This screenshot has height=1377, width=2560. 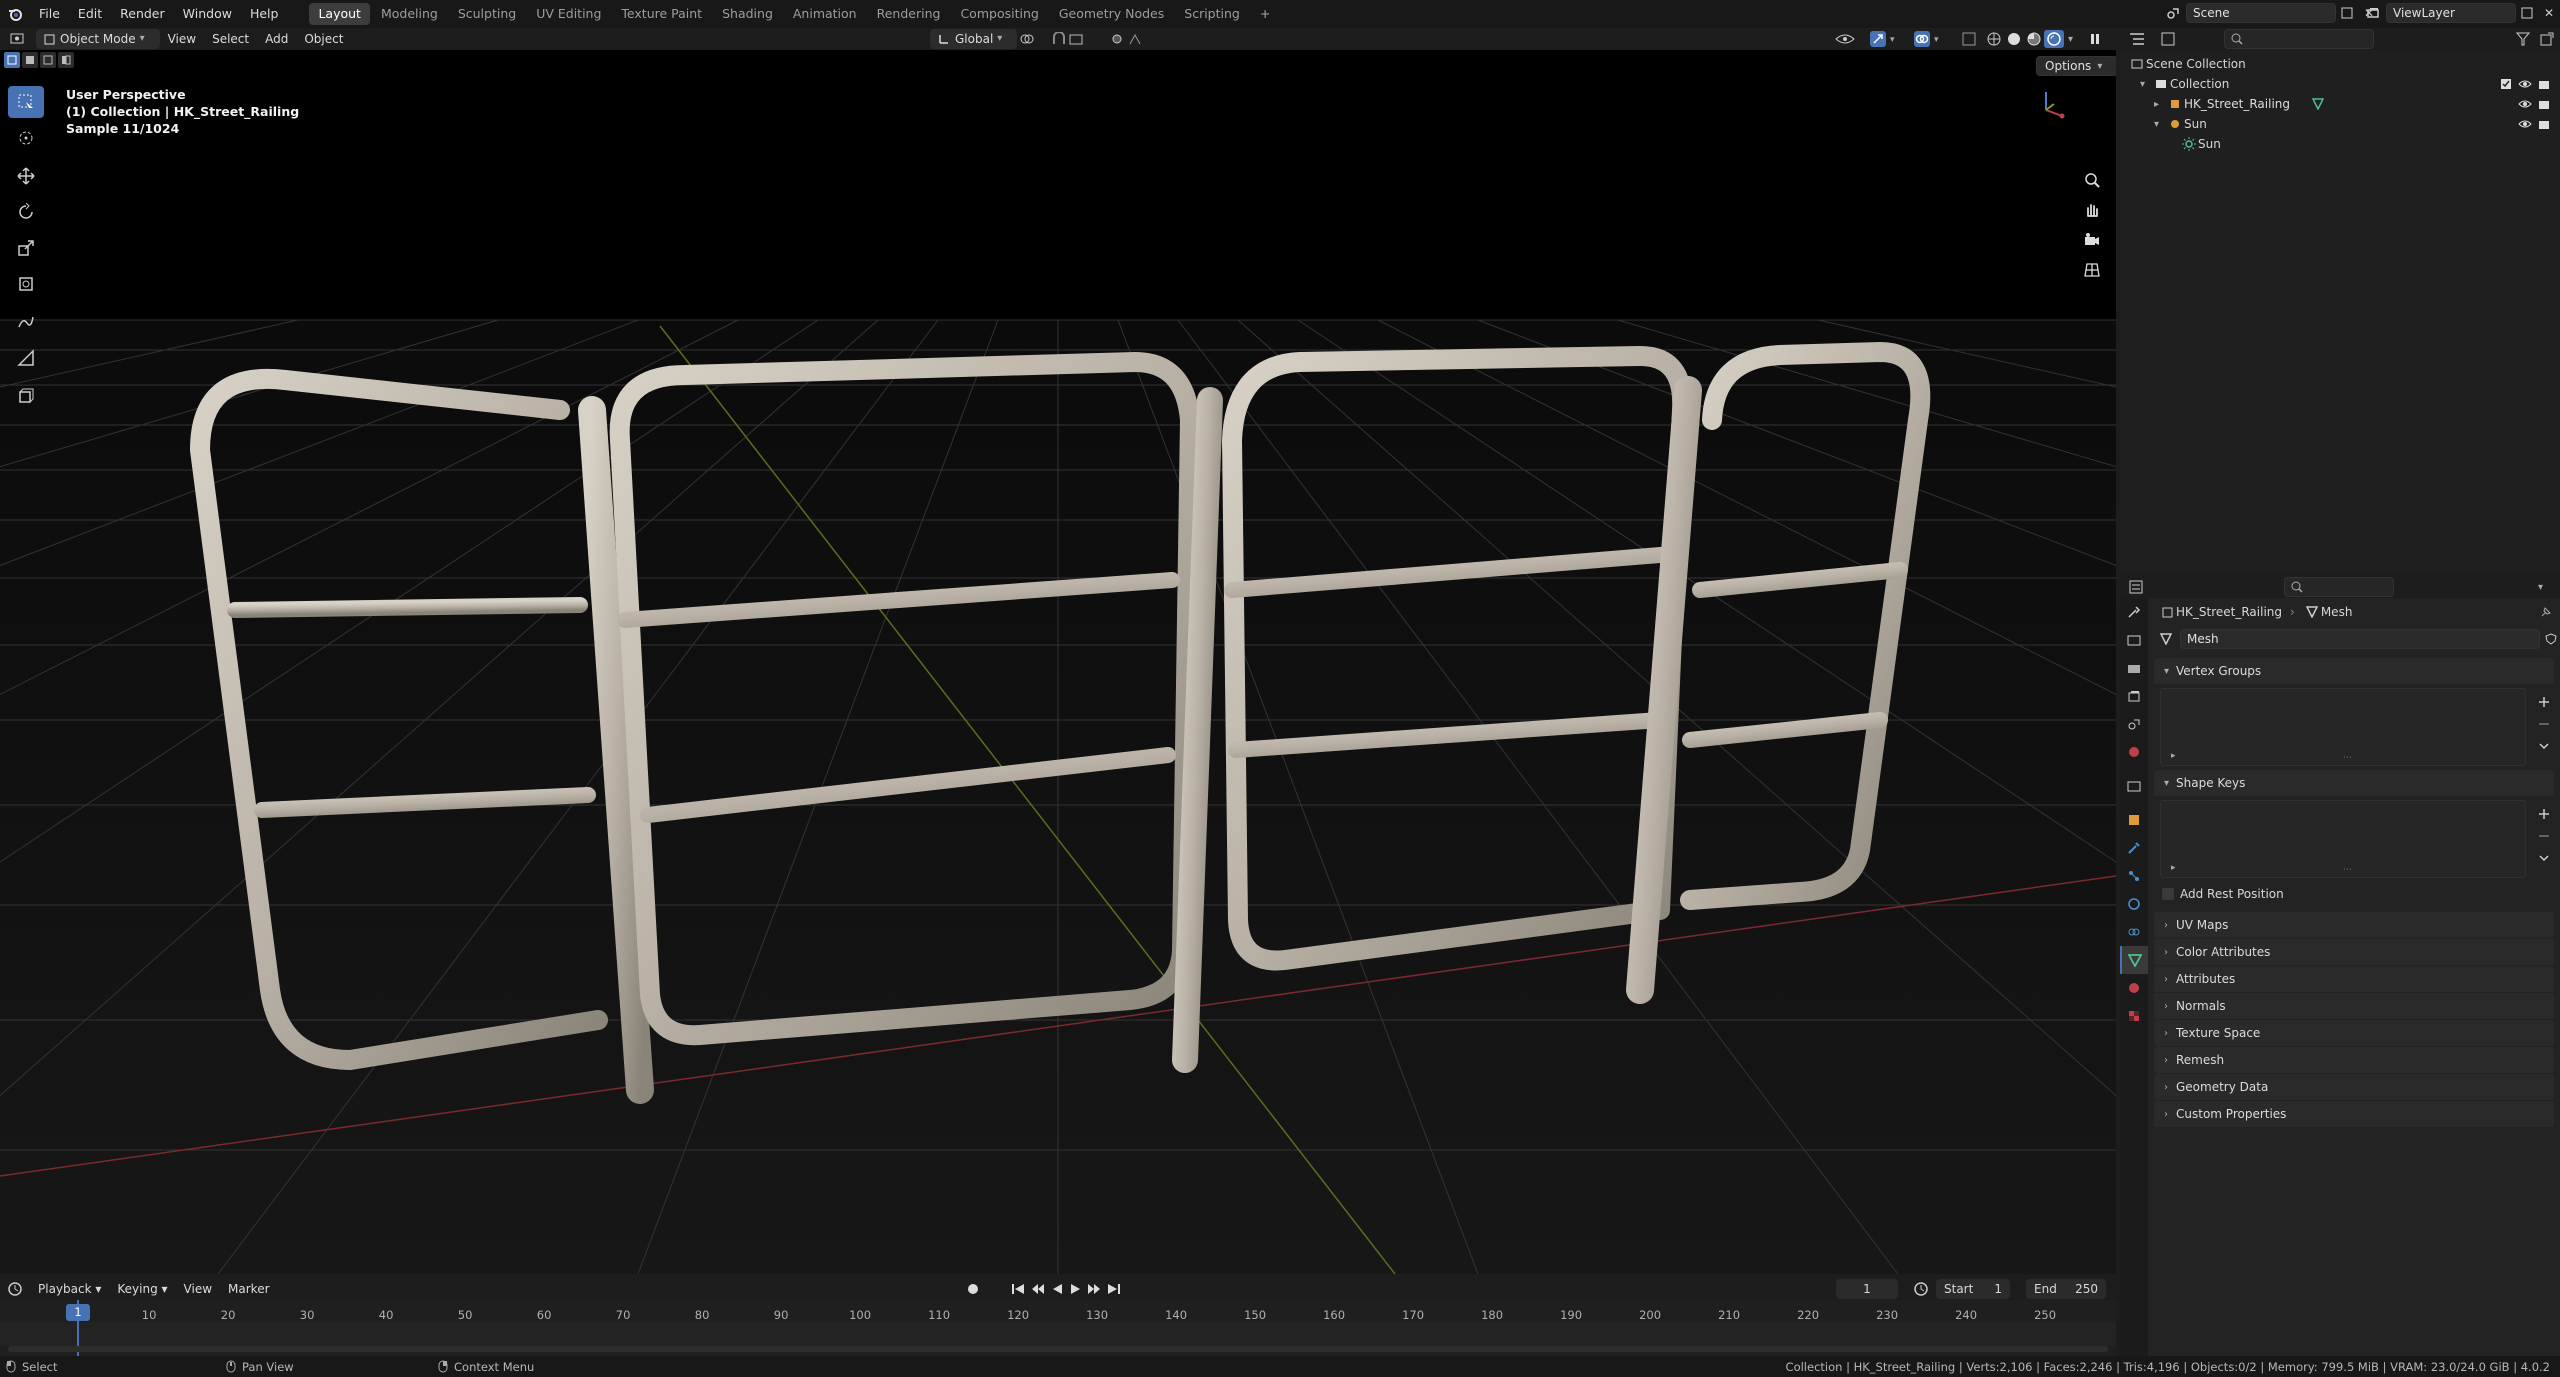 I want to click on include-checkbox-icon, so click(x=2506, y=84).